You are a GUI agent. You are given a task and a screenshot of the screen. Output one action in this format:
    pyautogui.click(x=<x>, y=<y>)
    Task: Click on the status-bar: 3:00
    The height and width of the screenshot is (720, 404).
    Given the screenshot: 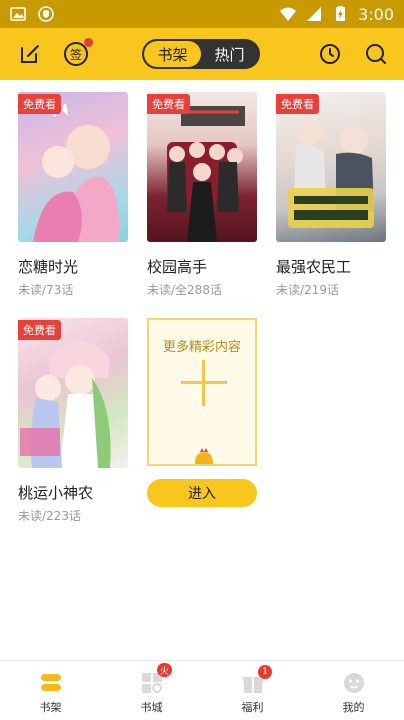 What is the action you would take?
    pyautogui.click(x=202, y=14)
    